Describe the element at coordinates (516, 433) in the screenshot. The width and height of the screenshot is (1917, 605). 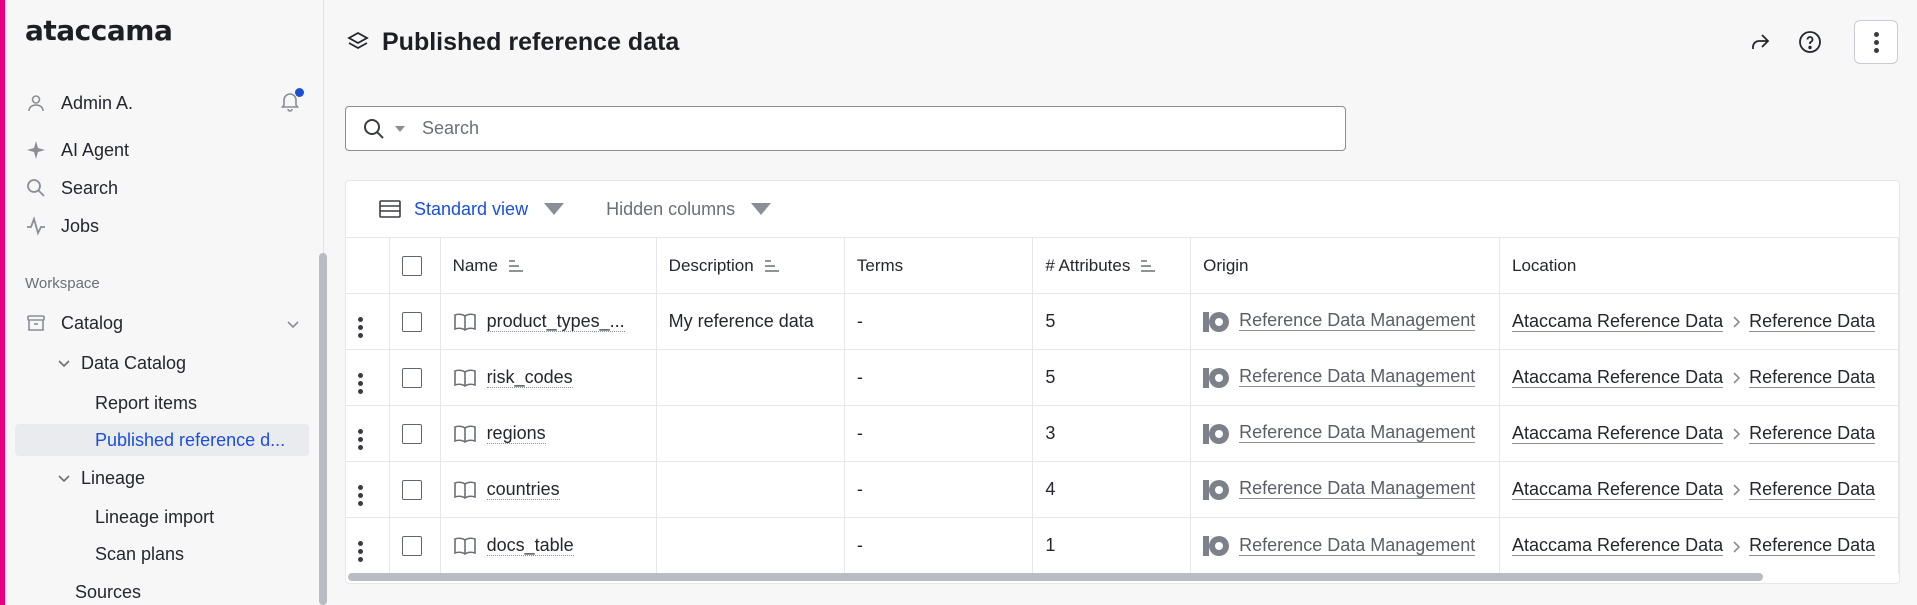
I see `item-name-link: regions` at that location.